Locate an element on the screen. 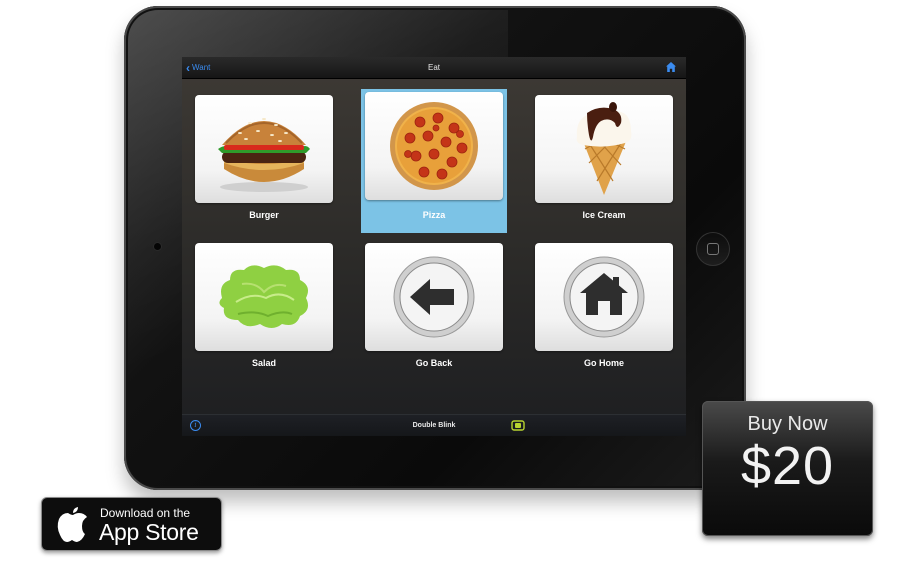  ice-cream-icon is located at coordinates (604, 148).